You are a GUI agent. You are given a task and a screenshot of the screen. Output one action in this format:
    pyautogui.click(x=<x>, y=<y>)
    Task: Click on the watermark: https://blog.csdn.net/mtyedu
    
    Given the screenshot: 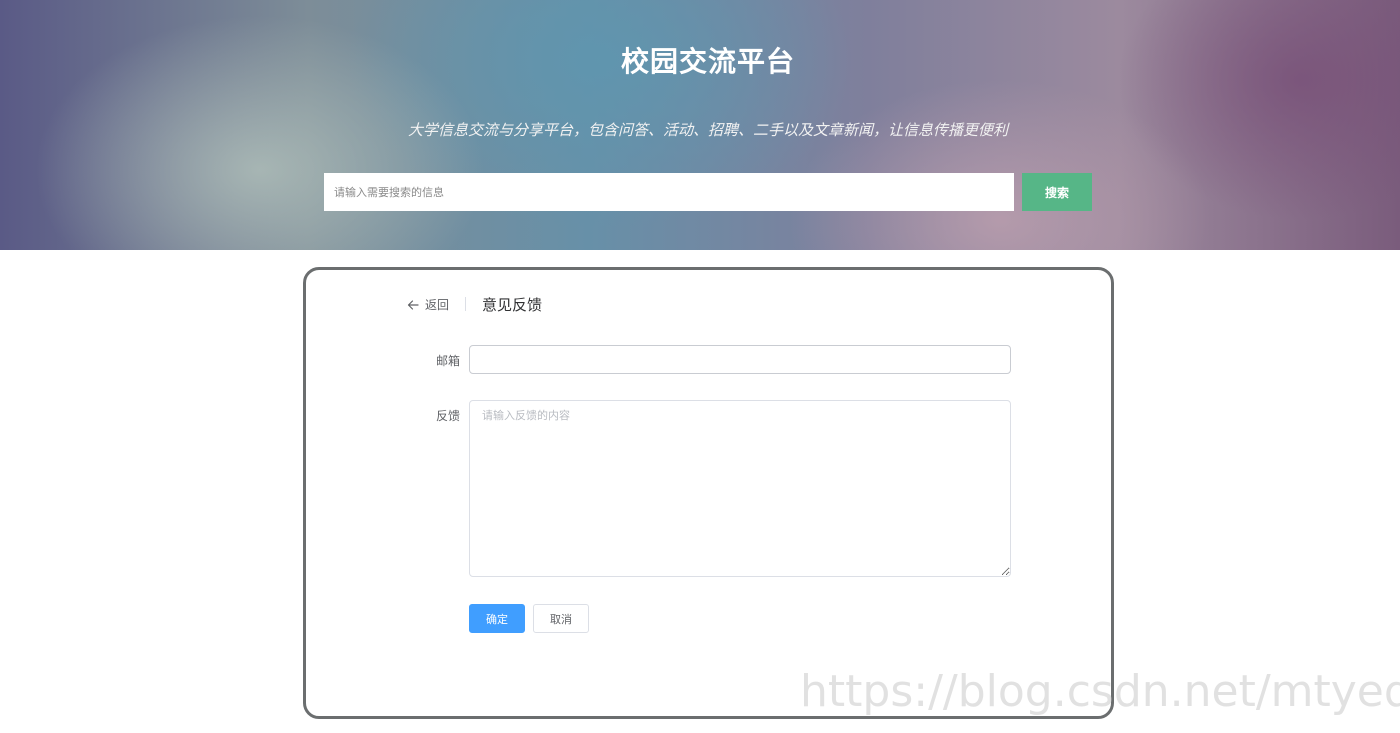 What is the action you would take?
    pyautogui.click(x=1100, y=691)
    